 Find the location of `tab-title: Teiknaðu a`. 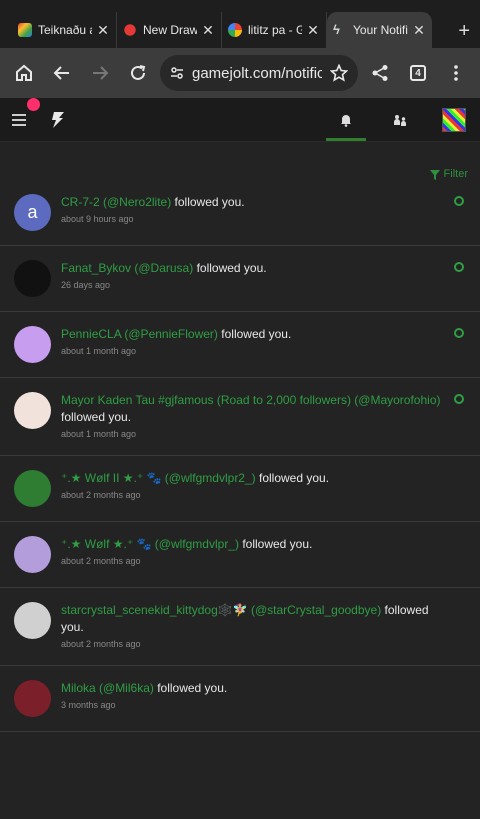

tab-title: Teiknaðu a is located at coordinates (65, 30).